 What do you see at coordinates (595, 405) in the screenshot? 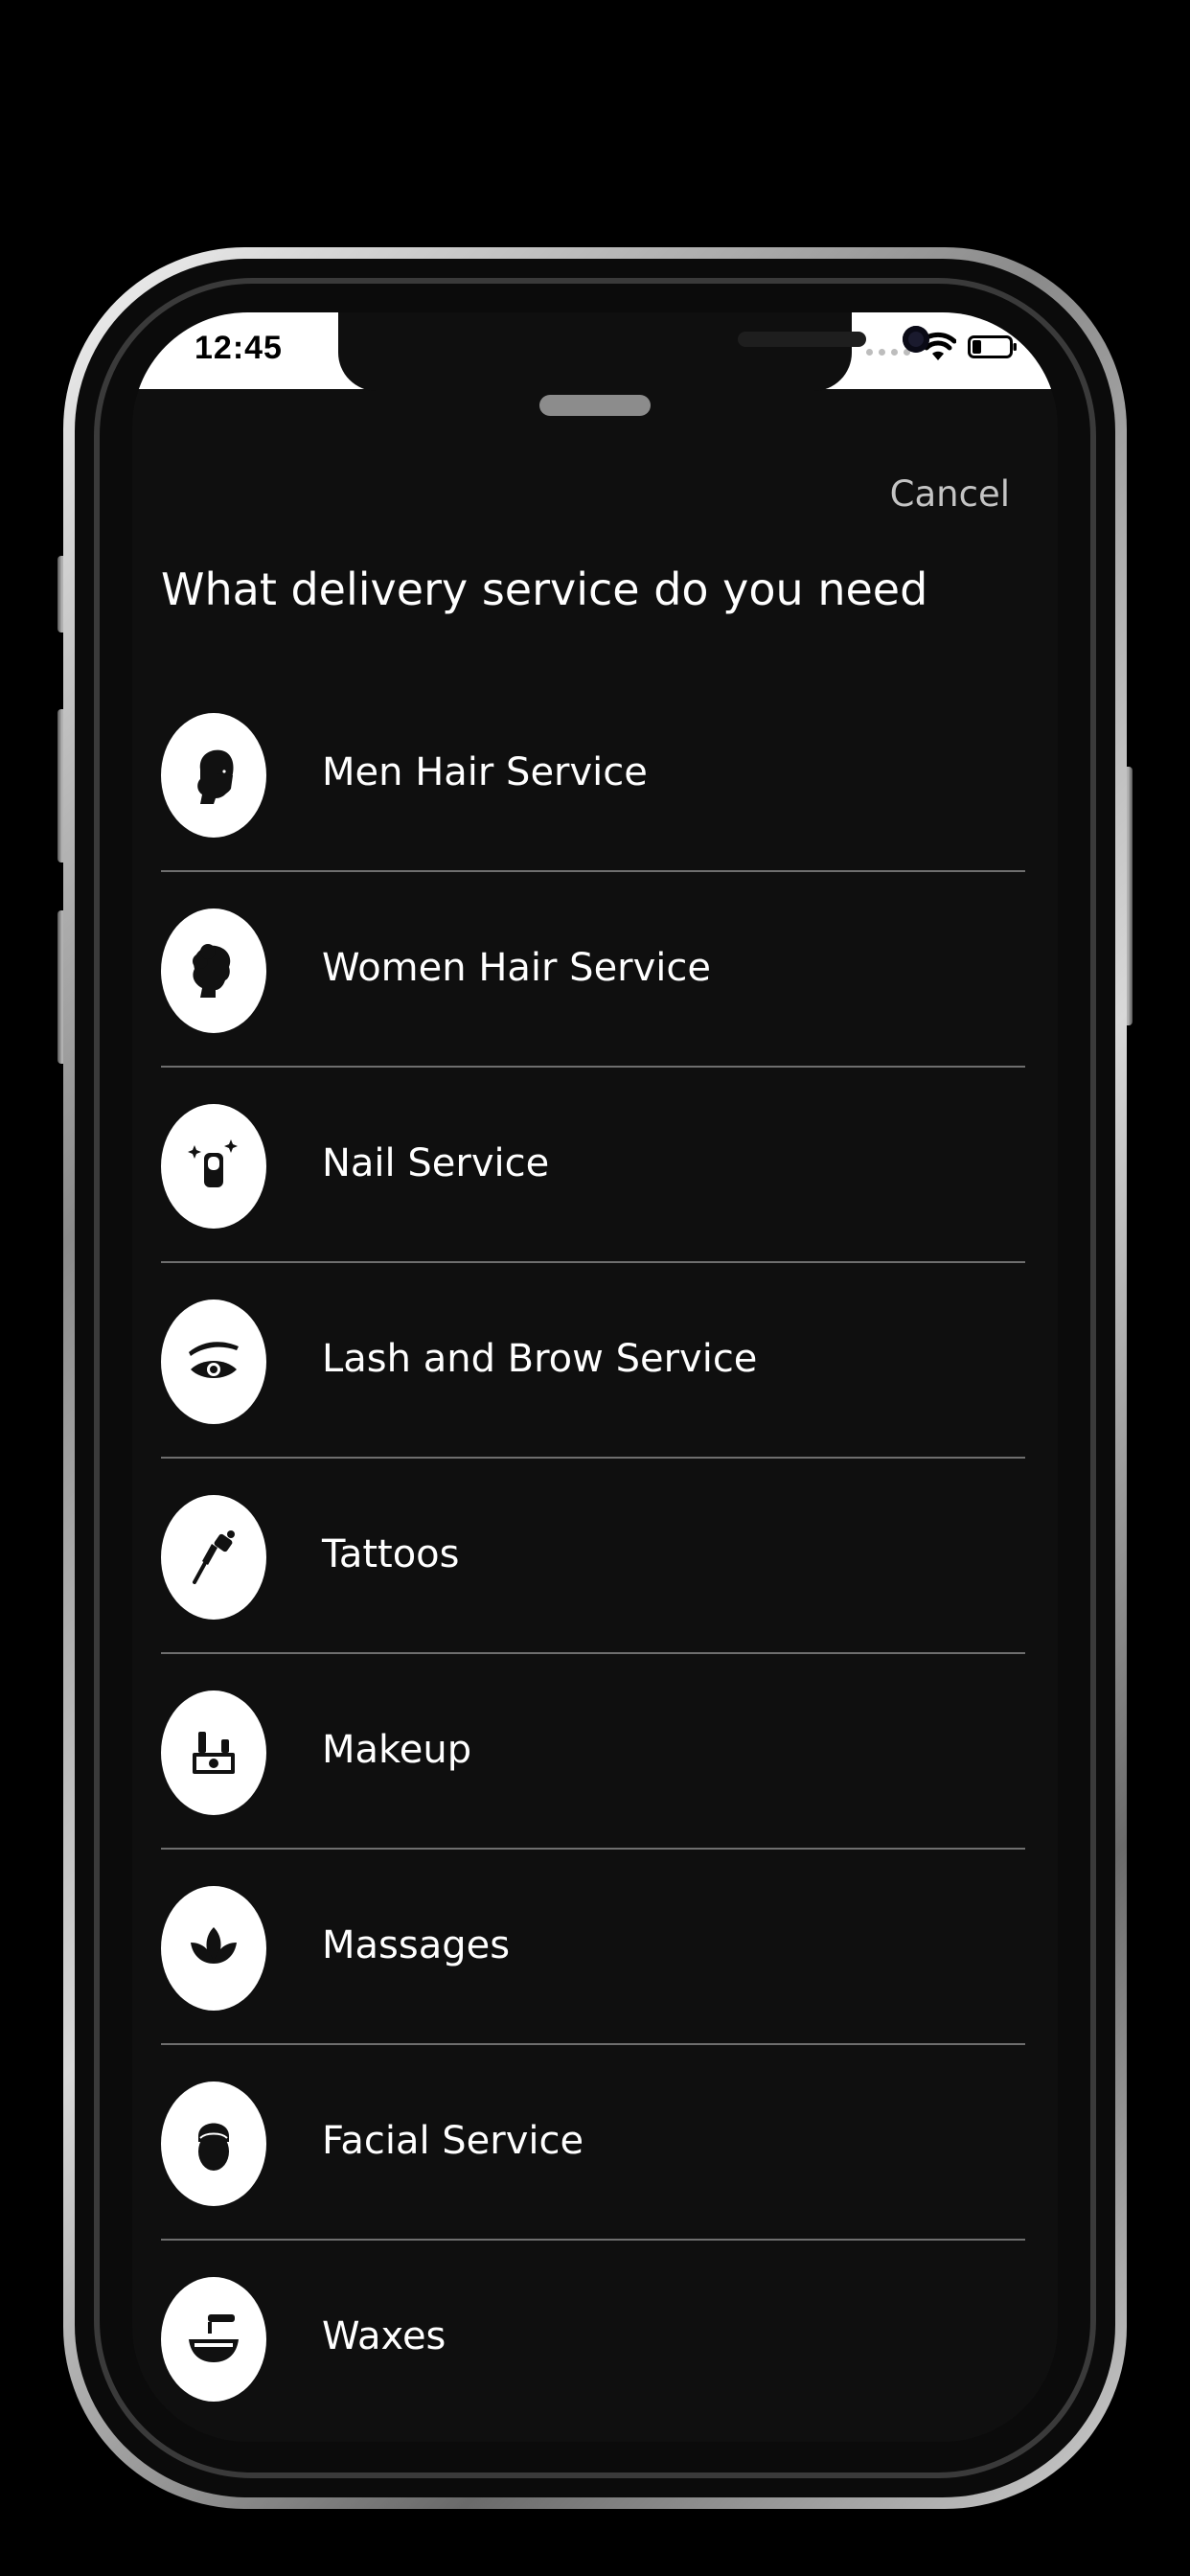
I see `sheet-grabber-handle` at bounding box center [595, 405].